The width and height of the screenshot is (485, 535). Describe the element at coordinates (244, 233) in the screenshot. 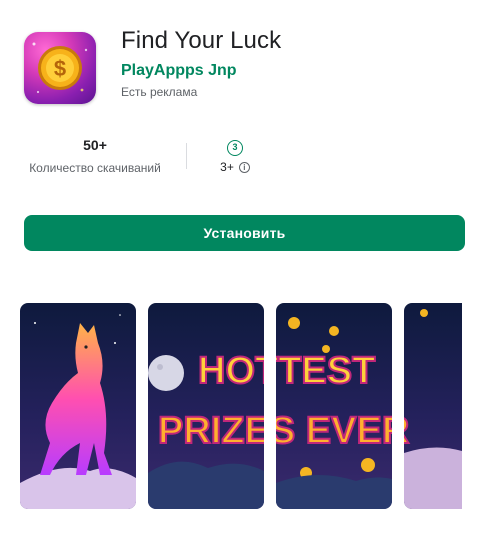

I see `install-button: Установить` at that location.